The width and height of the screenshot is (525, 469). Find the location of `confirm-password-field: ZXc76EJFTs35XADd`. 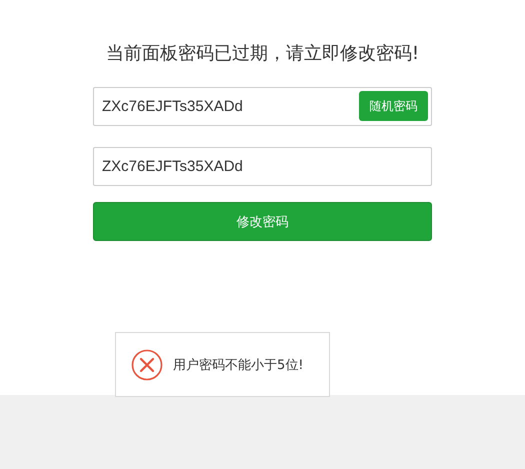

confirm-password-field: ZXc76EJFTs35XADd is located at coordinates (262, 166).